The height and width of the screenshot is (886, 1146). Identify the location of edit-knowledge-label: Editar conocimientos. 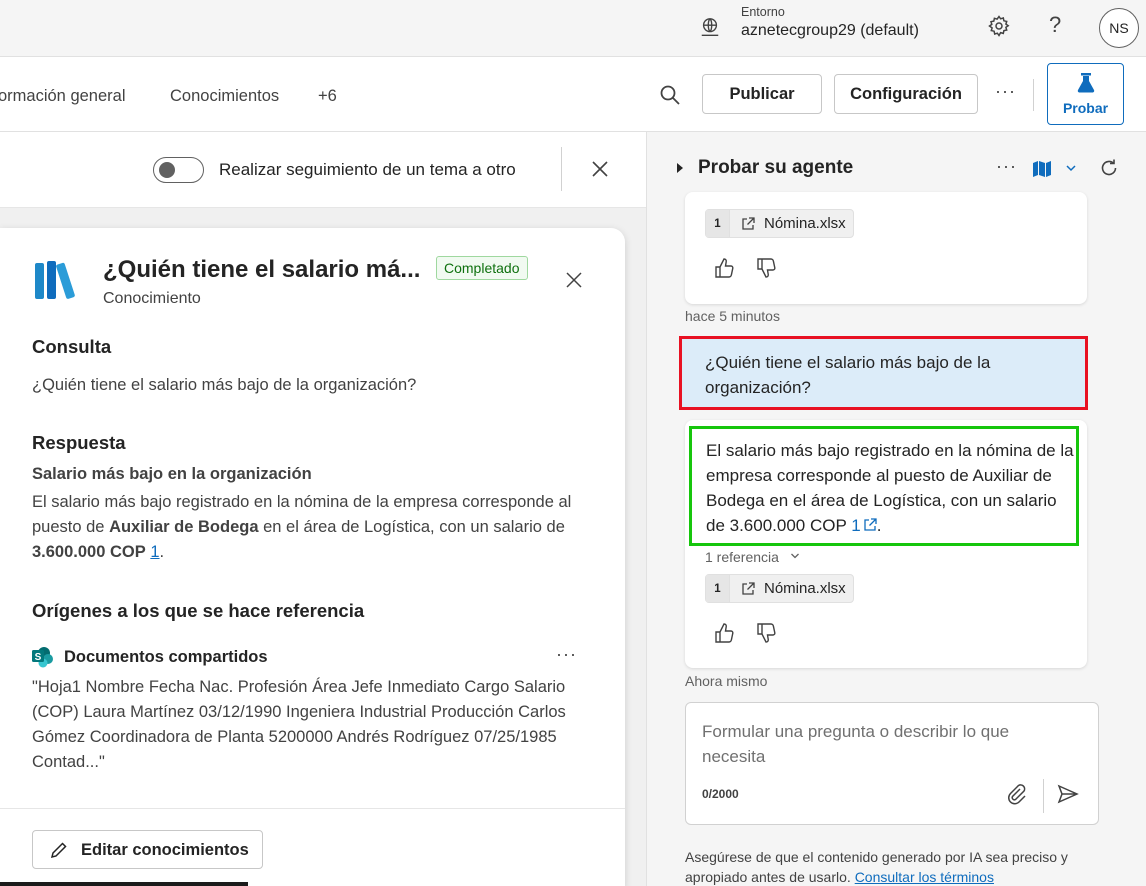
(165, 850).